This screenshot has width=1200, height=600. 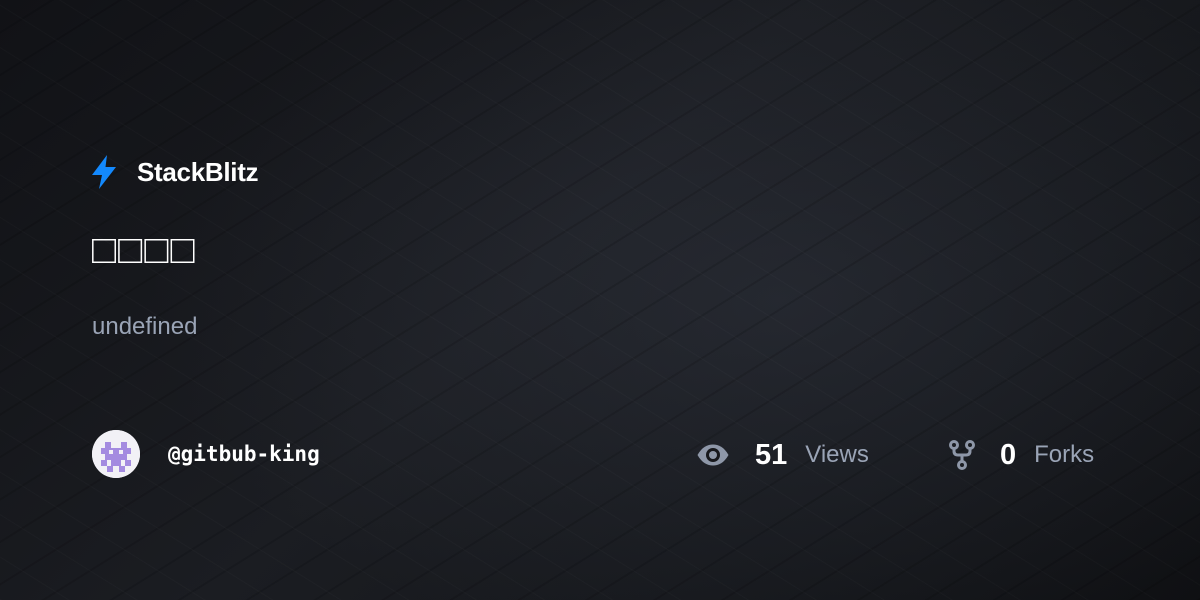 What do you see at coordinates (962, 455) in the screenshot?
I see `fork-icon` at bounding box center [962, 455].